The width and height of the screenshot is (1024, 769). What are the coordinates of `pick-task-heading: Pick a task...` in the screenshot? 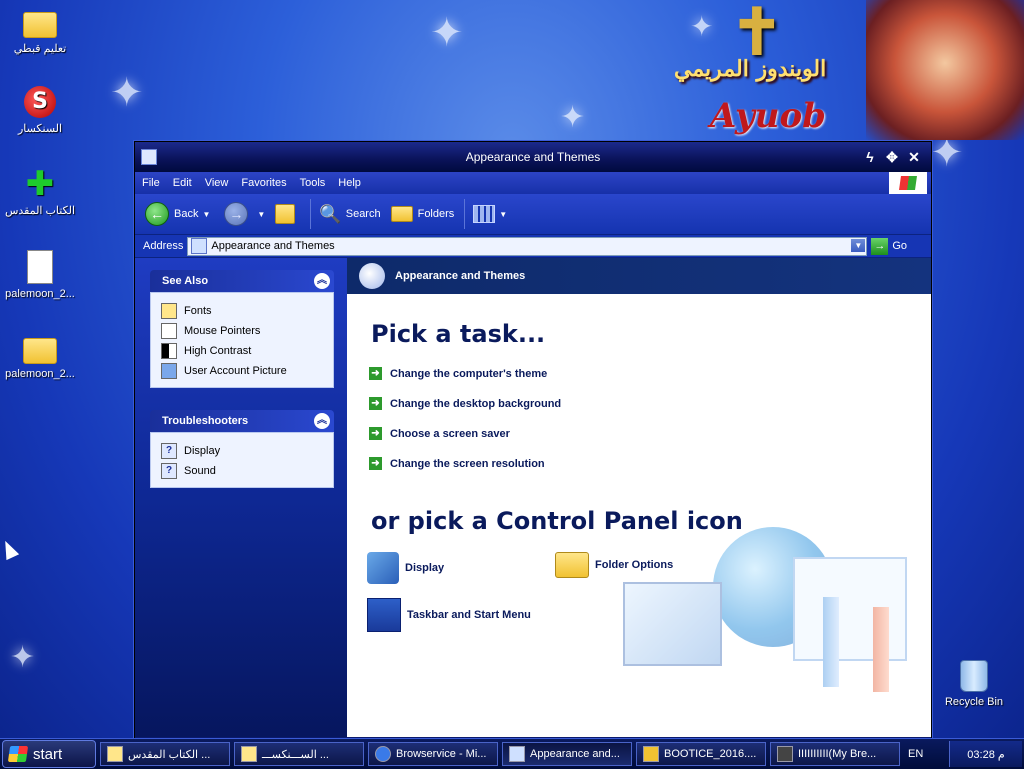 It's located at (458, 334).